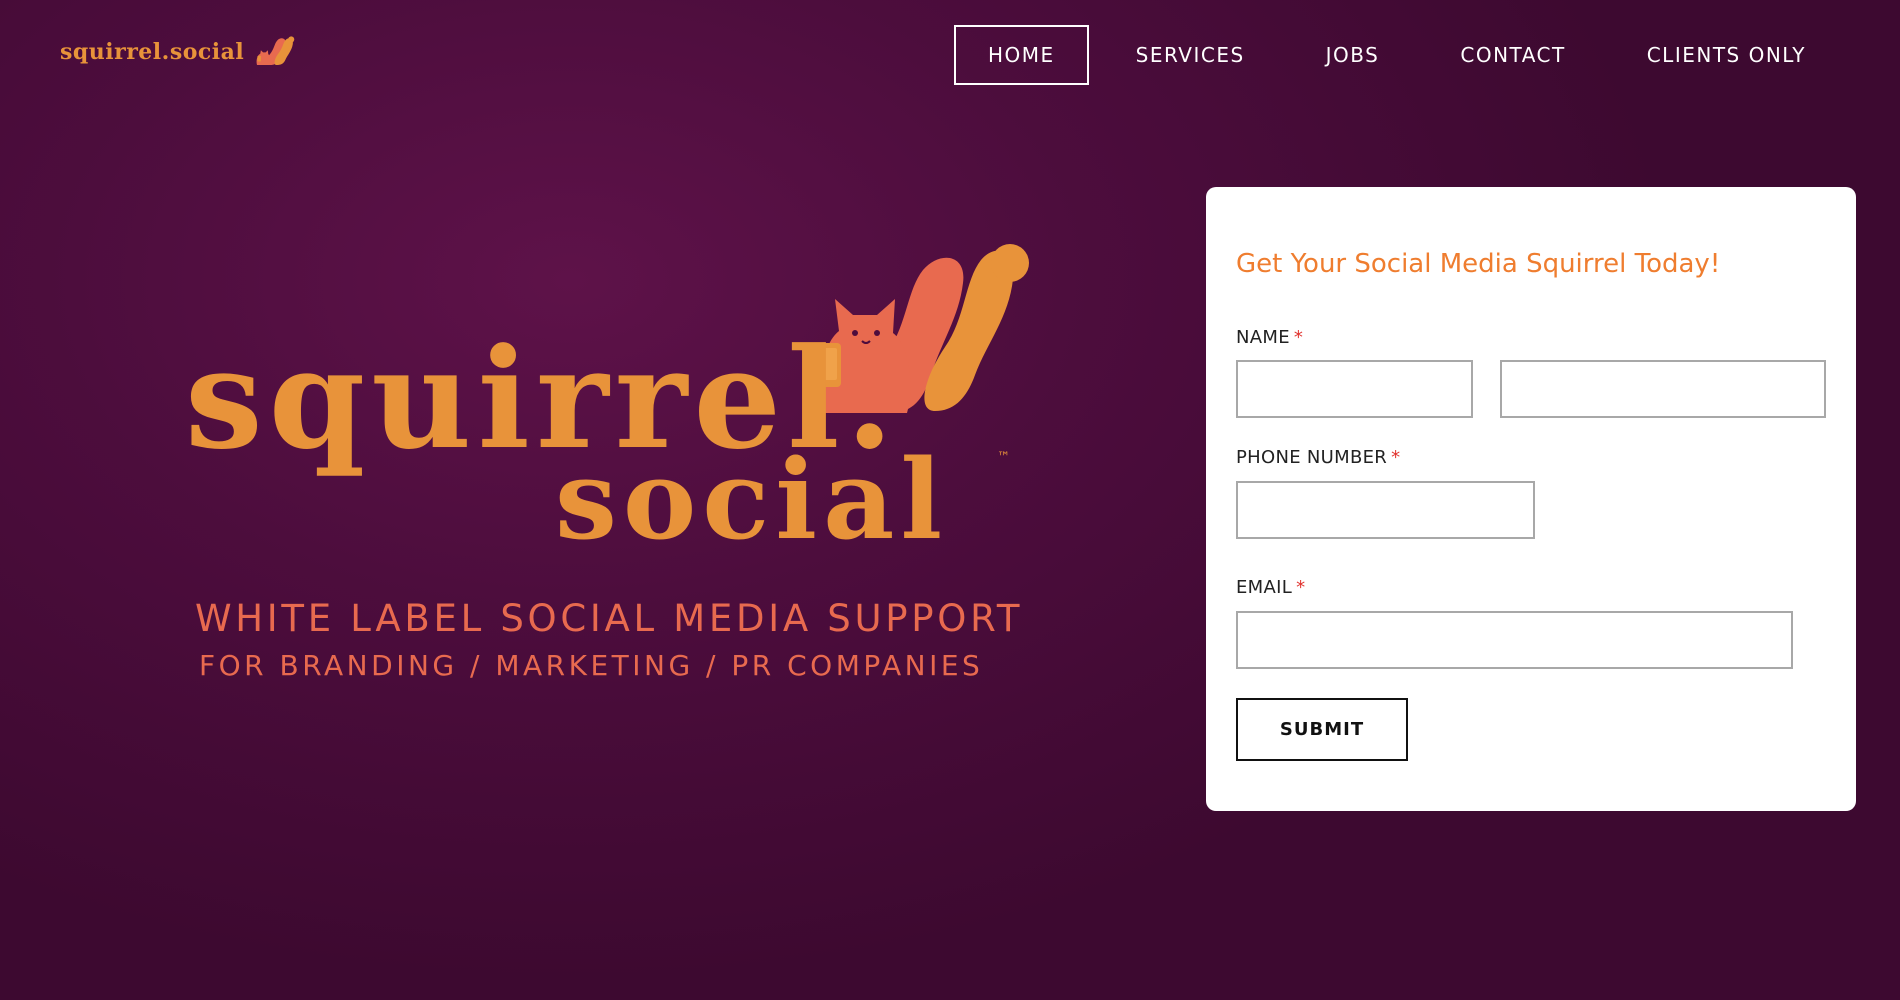 The width and height of the screenshot is (1900, 1000). I want to click on name-label: NAME *, so click(1270, 337).